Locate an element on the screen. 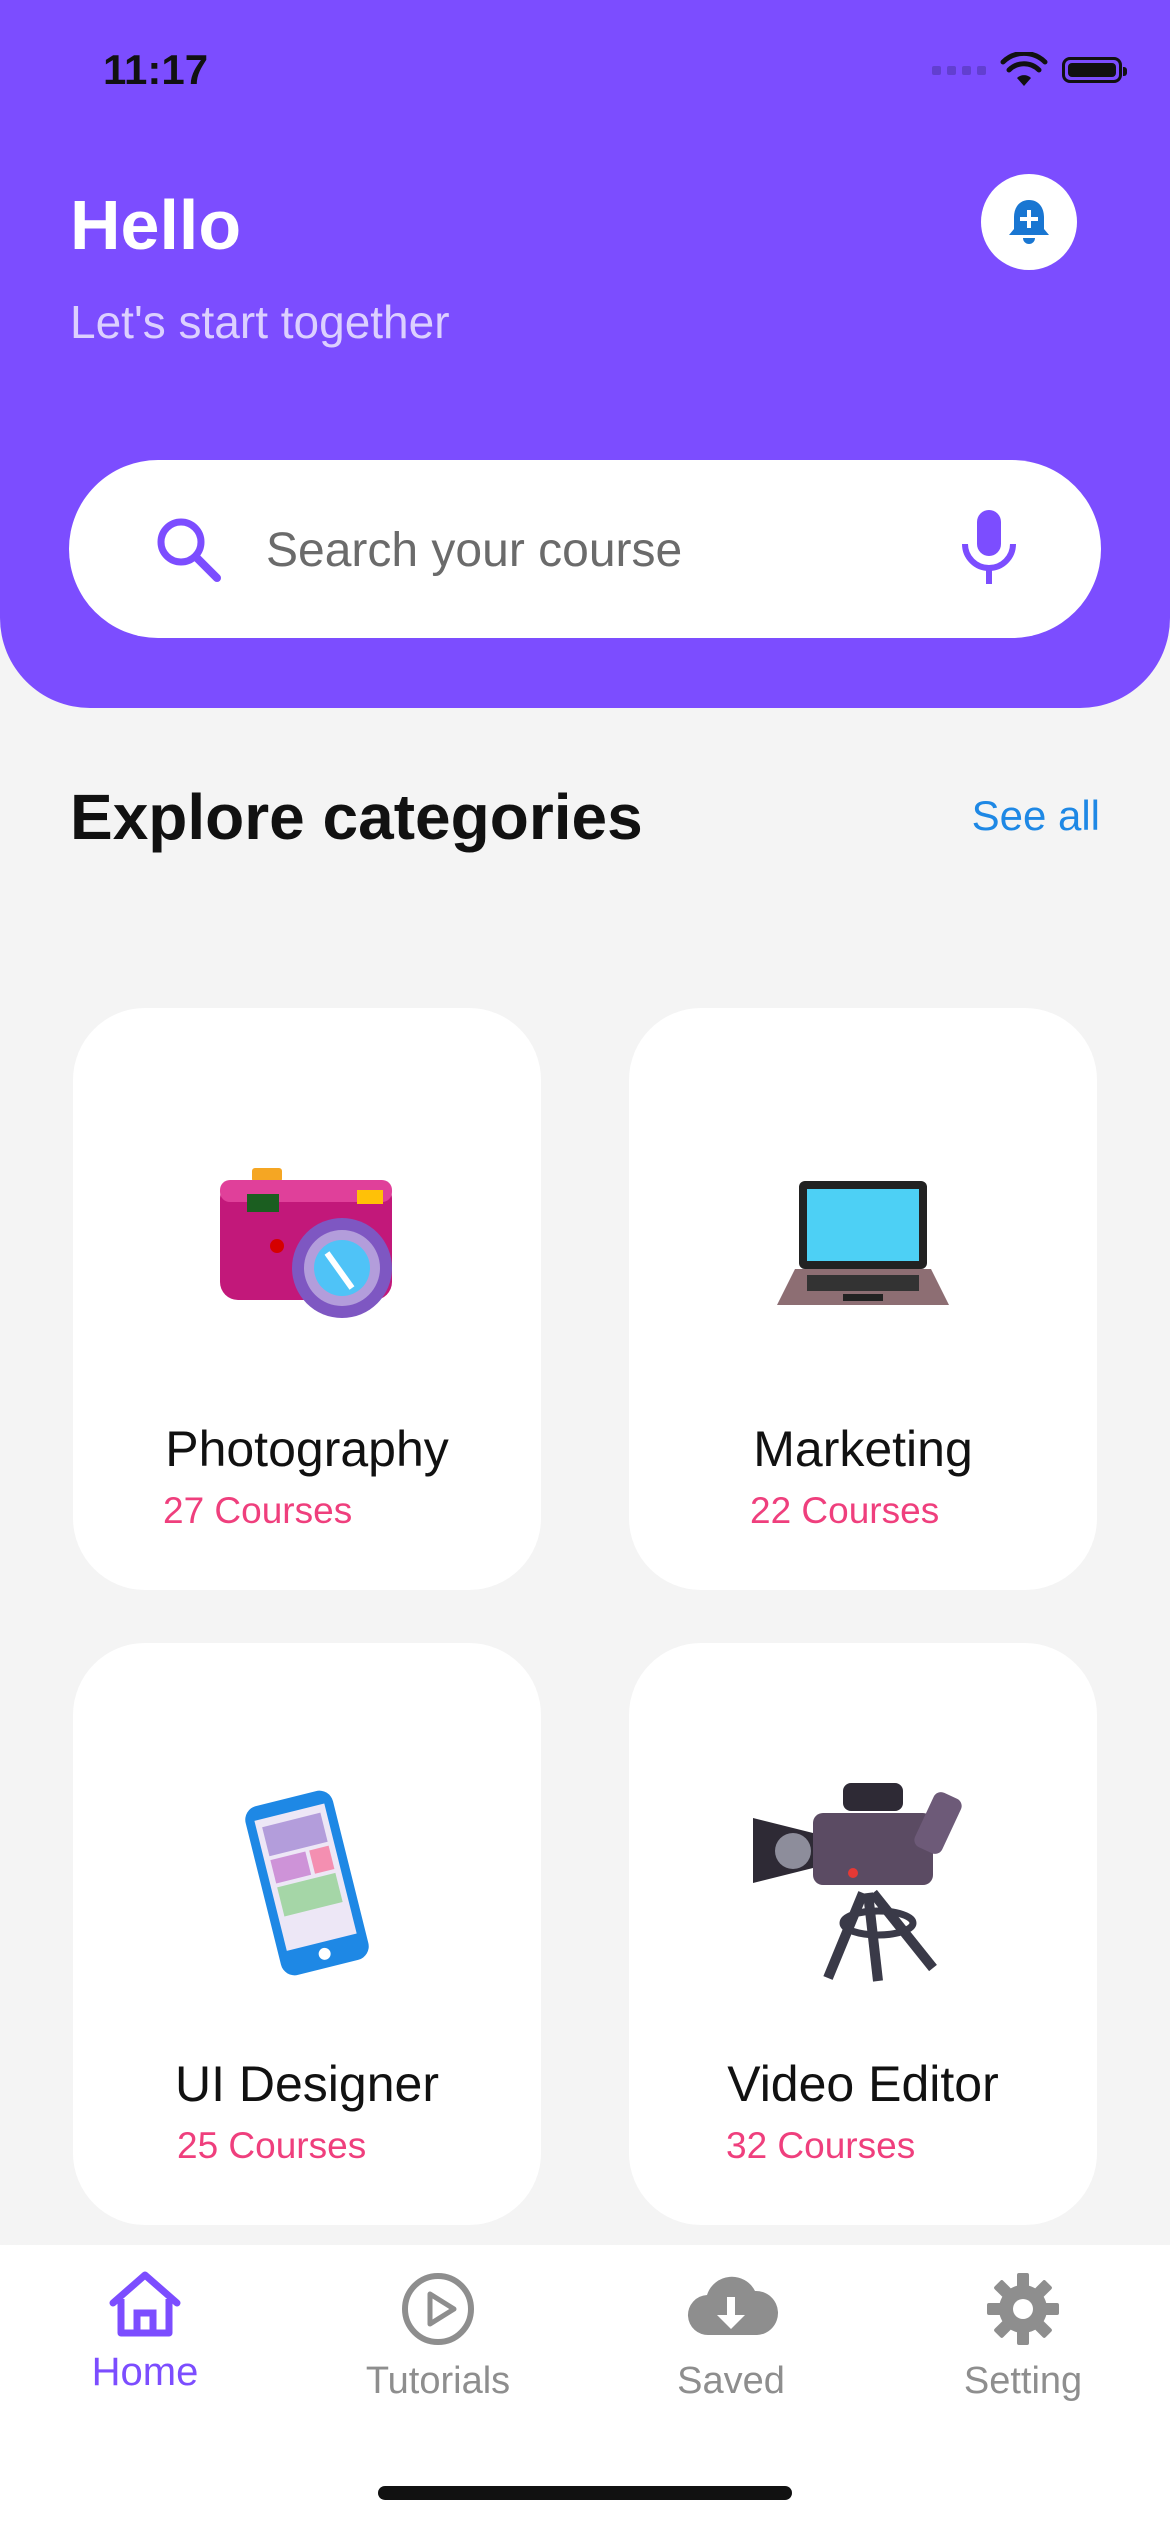 This screenshot has height=2532, width=1170. smartphone-icon is located at coordinates (307, 1883).